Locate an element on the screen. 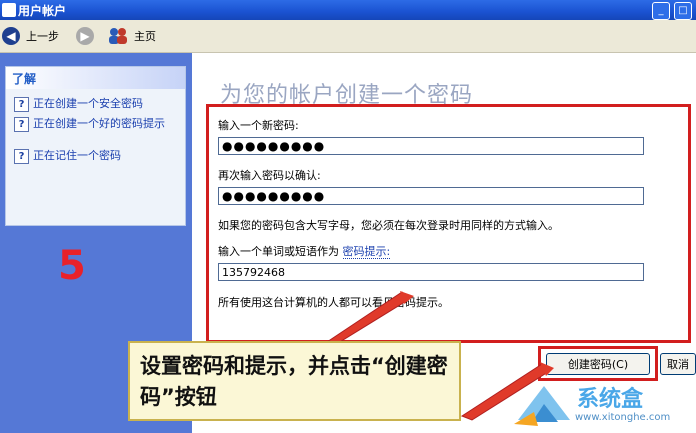  learn-item-remember-password: ? 正在记住一个密码 is located at coordinates (67, 156).